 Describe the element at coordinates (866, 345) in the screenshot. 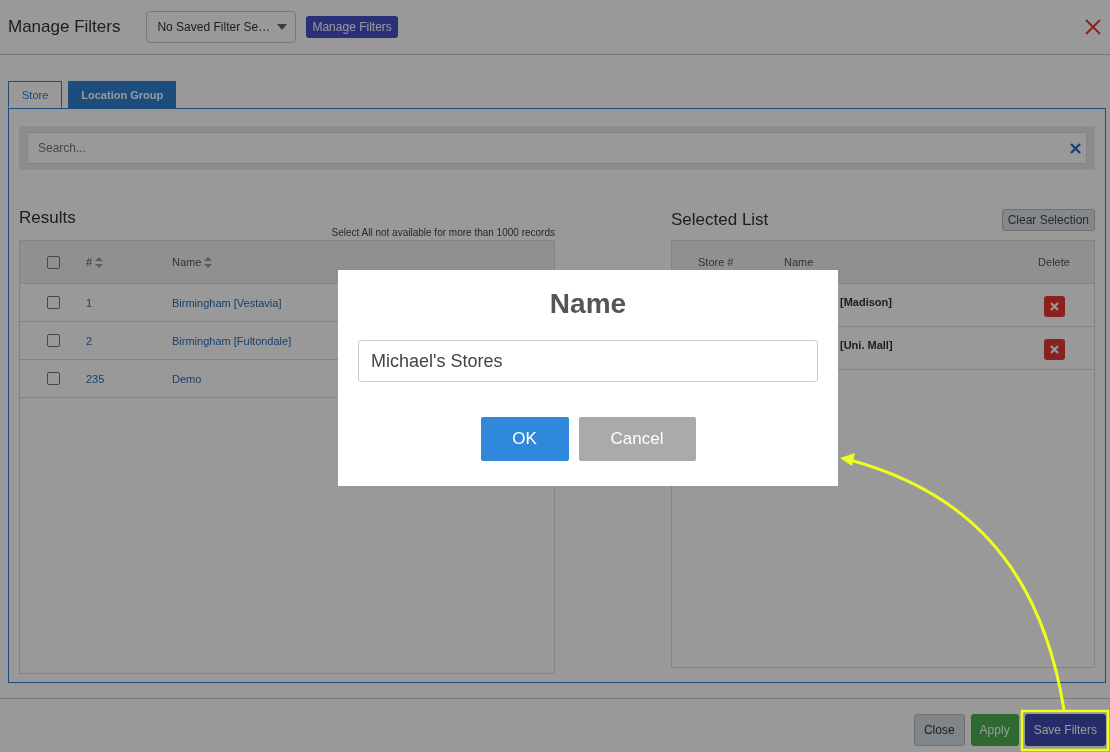

I see `store-name: [Uni. Mall]` at that location.